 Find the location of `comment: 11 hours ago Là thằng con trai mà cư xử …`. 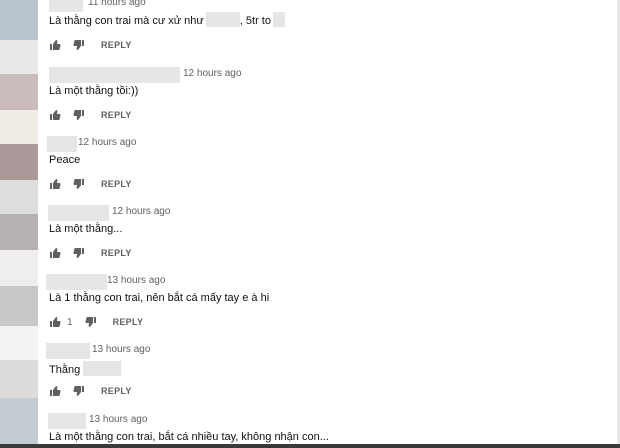

comment: 11 hours ago Là thằng con trai mà cư xử … is located at coordinates (329, 25).